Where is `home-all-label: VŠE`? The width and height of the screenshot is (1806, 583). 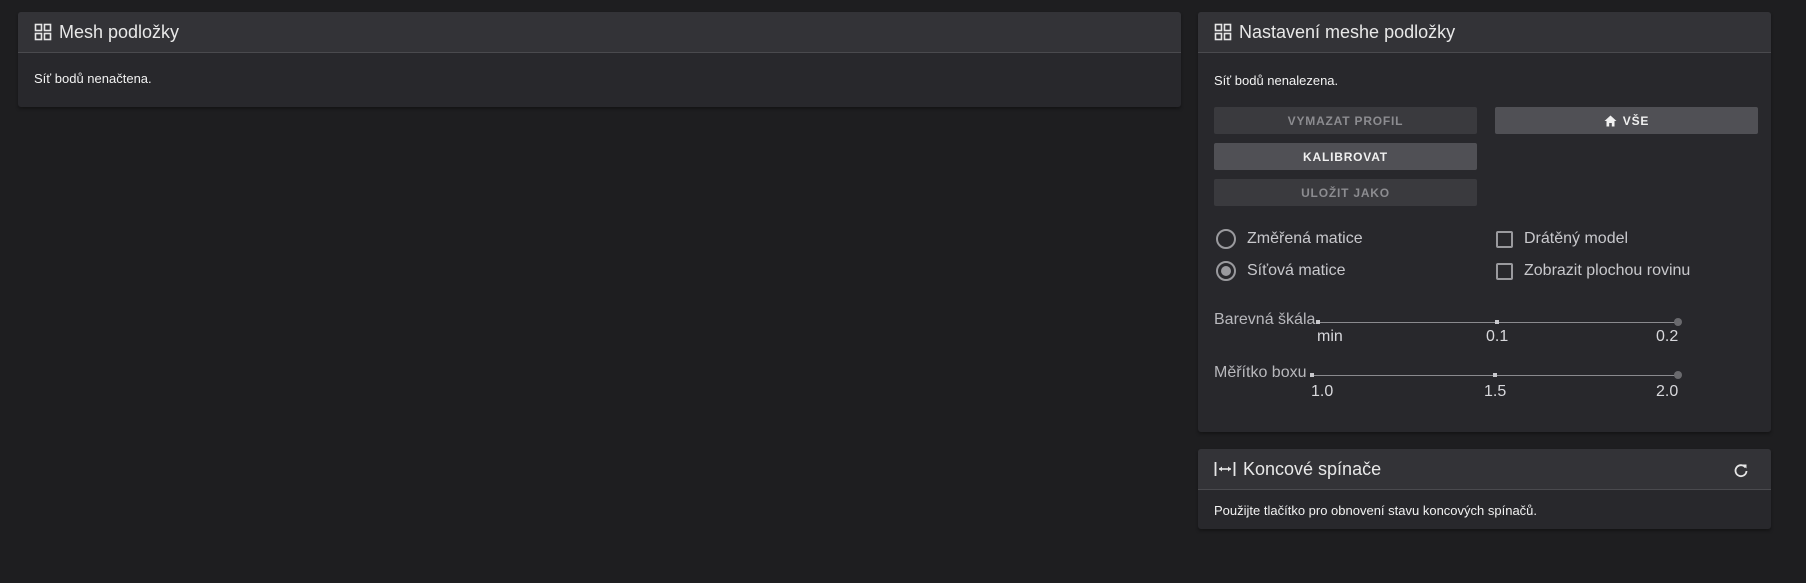 home-all-label: VŠE is located at coordinates (1636, 120).